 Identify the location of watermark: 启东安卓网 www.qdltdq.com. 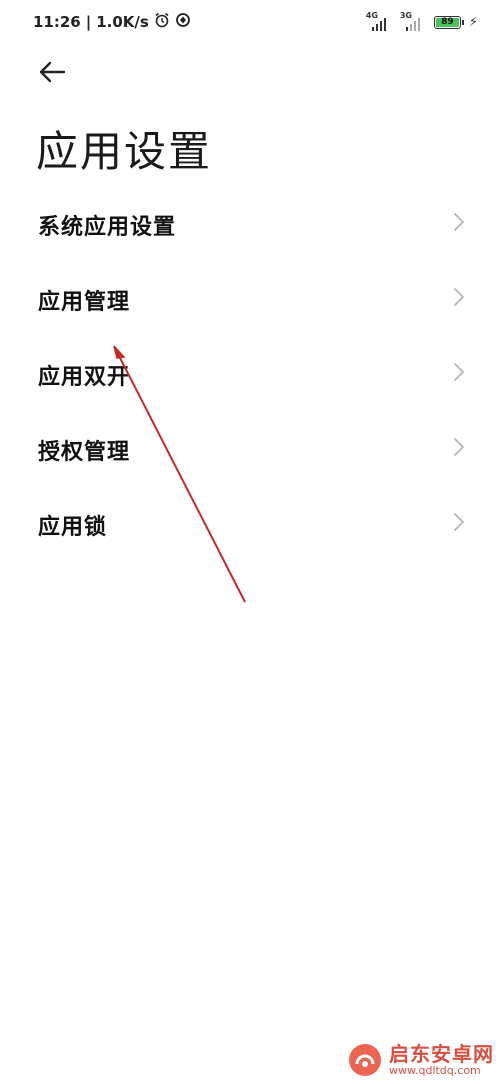
(420, 1060).